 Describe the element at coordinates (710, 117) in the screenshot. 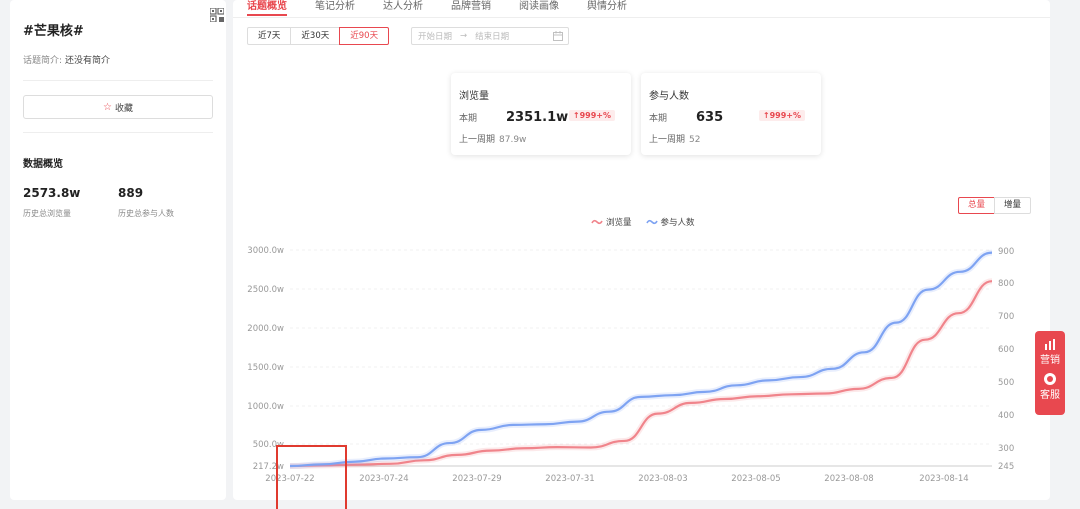

I see `current-value: 635` at that location.